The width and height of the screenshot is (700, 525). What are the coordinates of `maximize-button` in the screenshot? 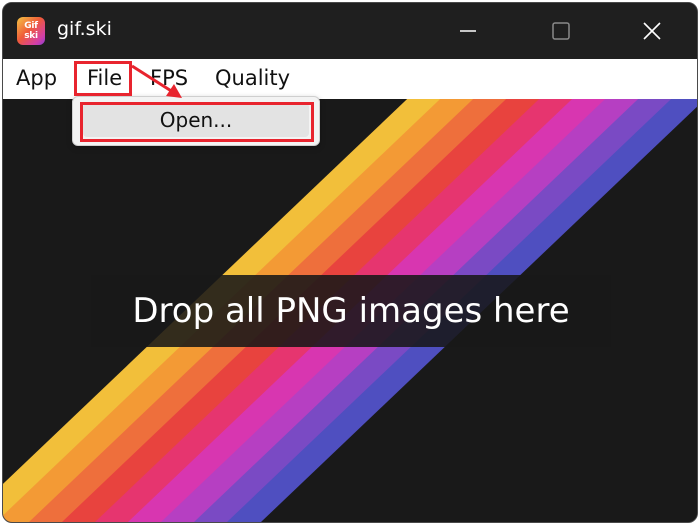 It's located at (560, 31).